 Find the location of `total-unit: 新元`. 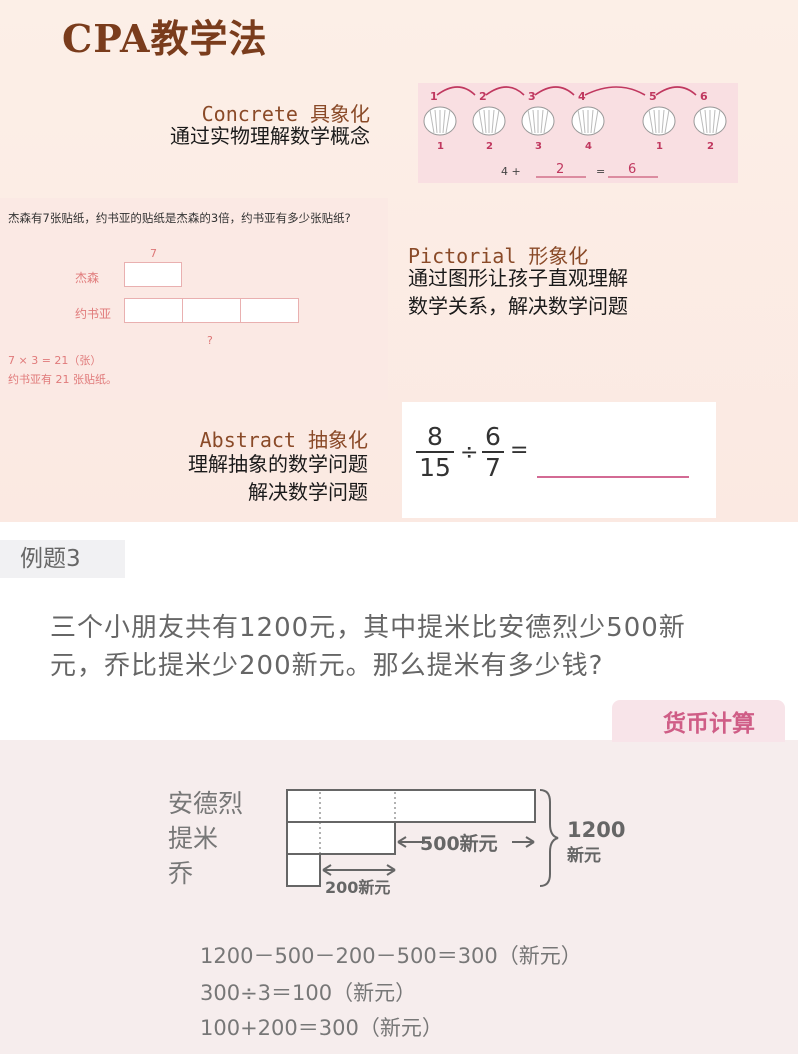

total-unit: 新元 is located at coordinates (584, 855).